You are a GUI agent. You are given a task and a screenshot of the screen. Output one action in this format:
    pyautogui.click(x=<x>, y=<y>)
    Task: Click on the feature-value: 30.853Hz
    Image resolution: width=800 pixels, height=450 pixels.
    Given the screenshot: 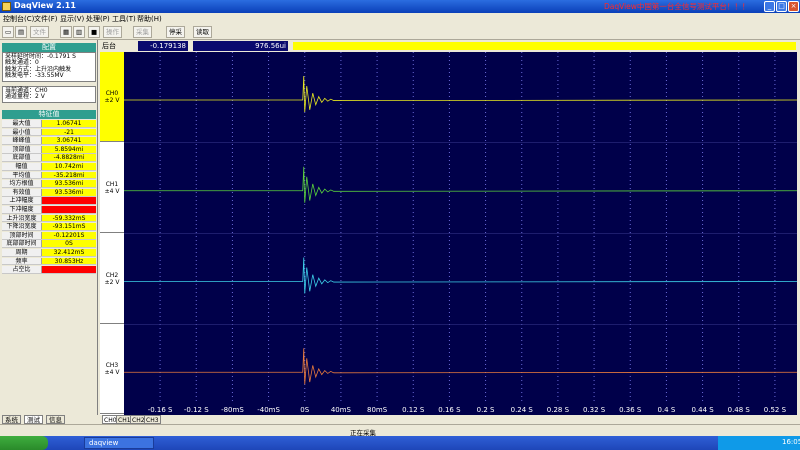 What is the action you would take?
    pyautogui.click(x=69, y=261)
    